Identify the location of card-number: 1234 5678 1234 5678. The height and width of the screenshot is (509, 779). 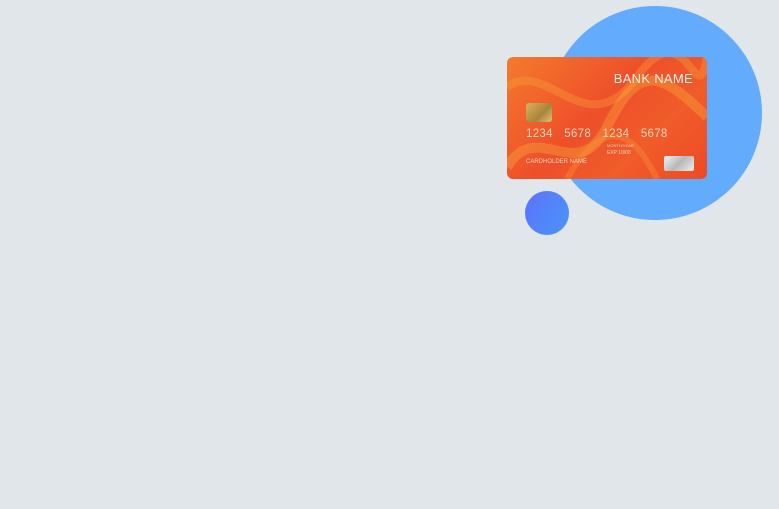
(597, 134).